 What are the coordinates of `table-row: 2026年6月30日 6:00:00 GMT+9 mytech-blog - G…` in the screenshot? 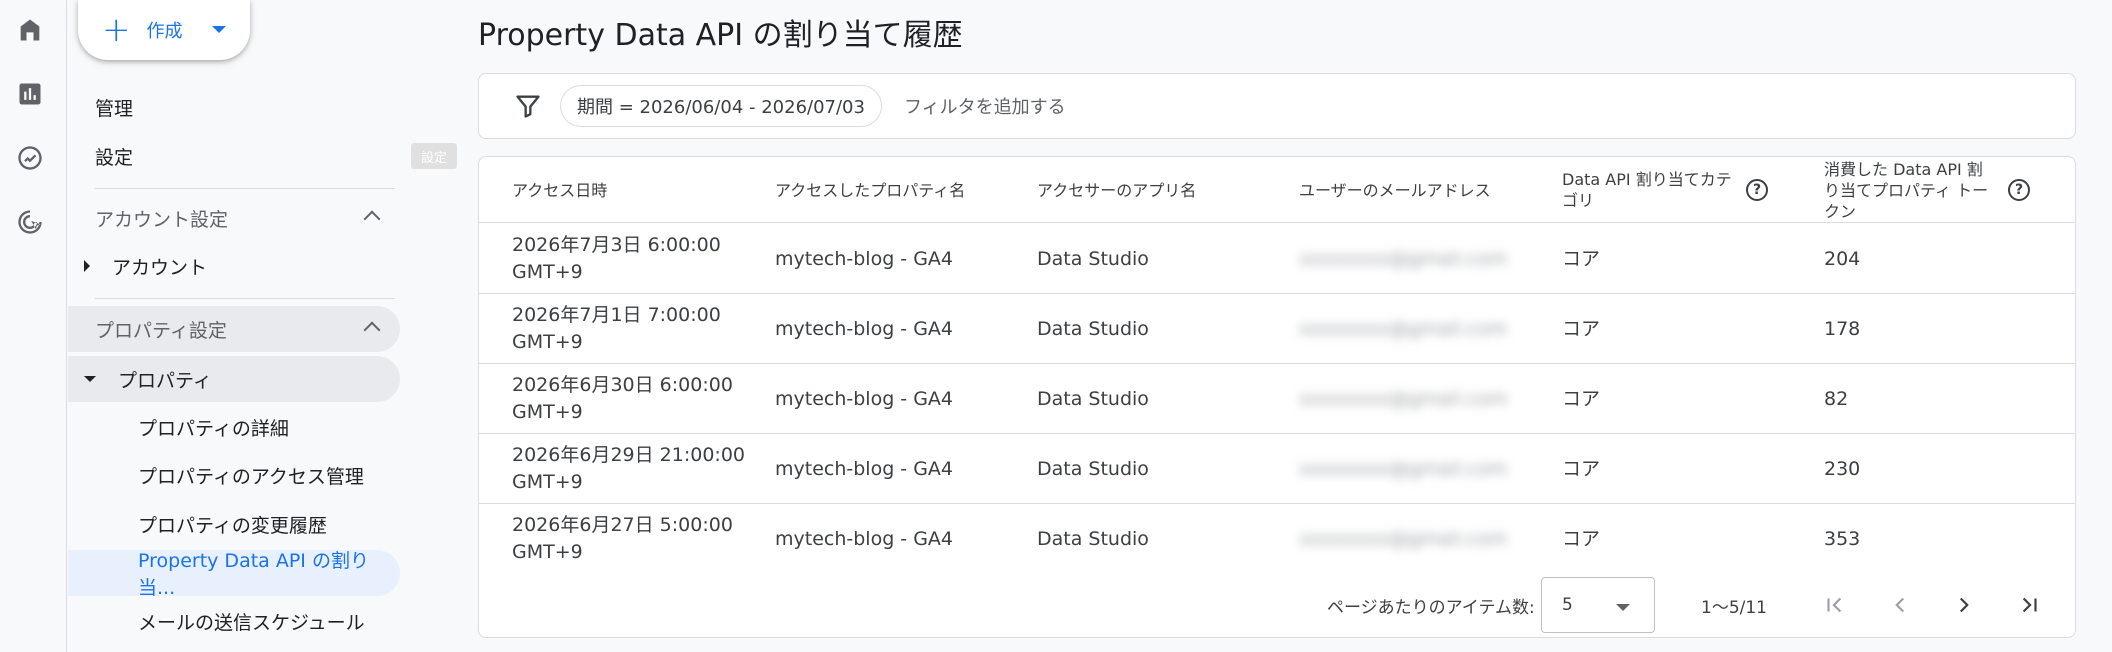 It's located at (1277, 399).